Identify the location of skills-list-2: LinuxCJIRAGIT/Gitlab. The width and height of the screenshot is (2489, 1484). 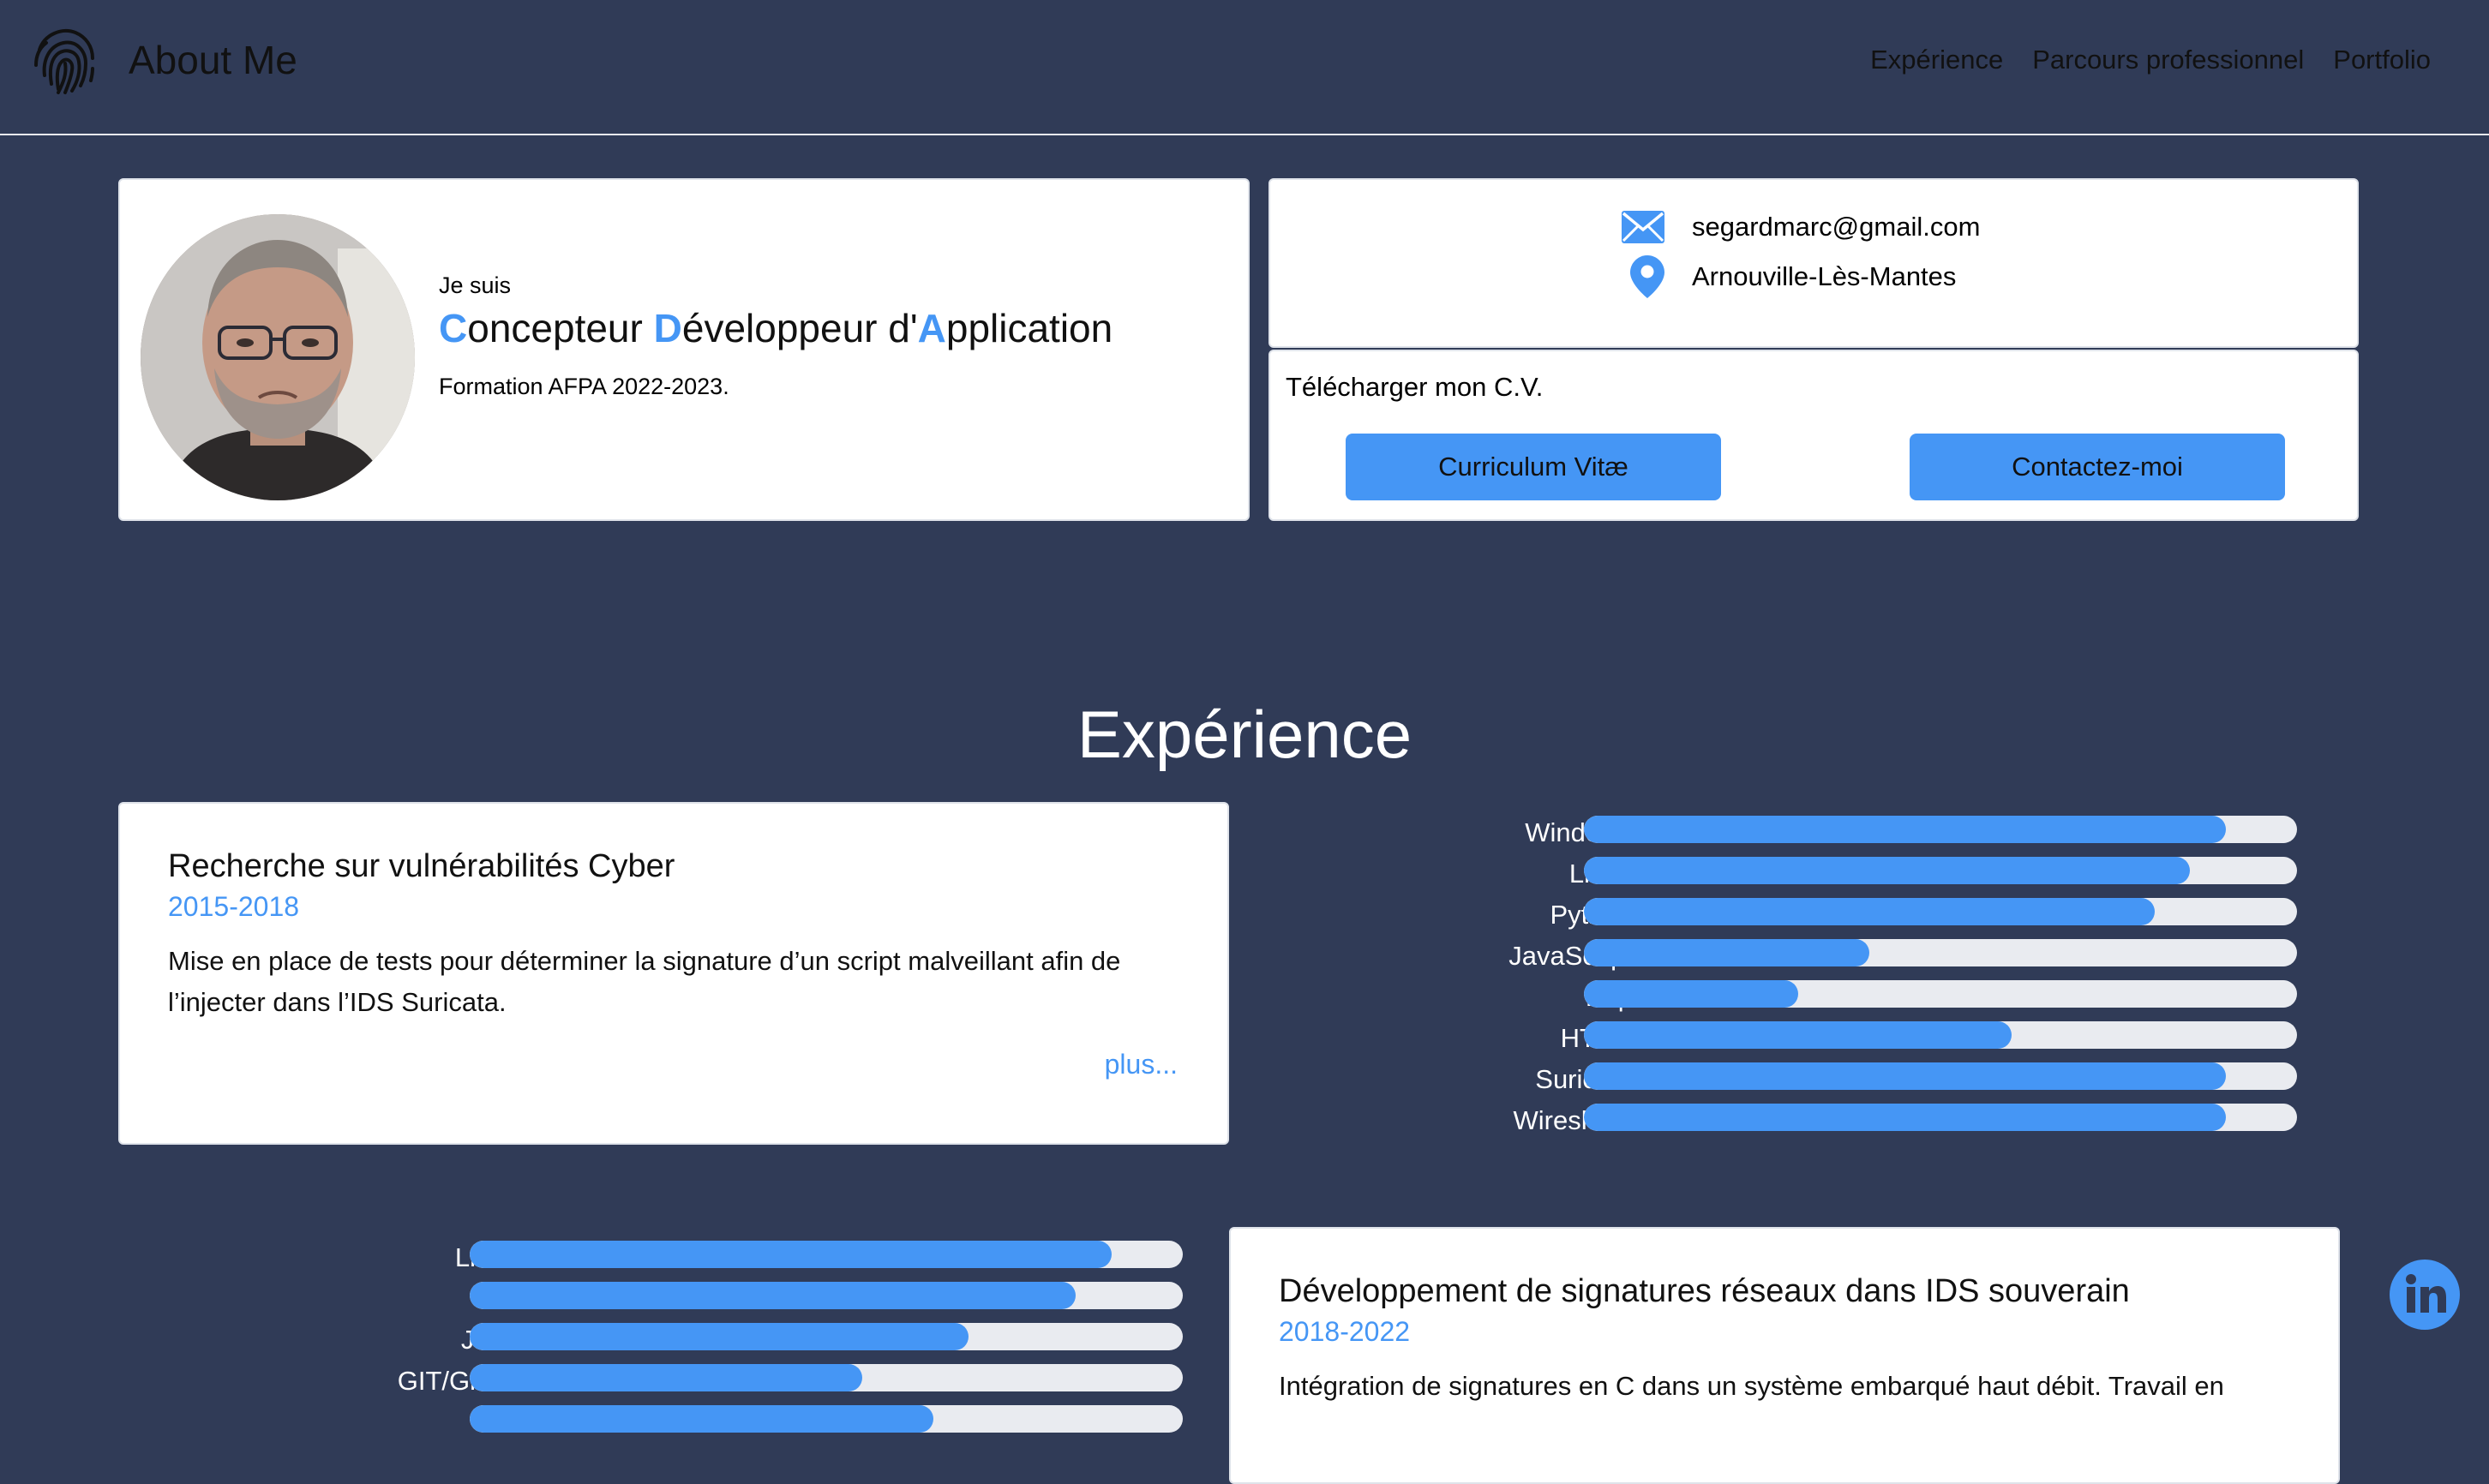
(720, 1344).